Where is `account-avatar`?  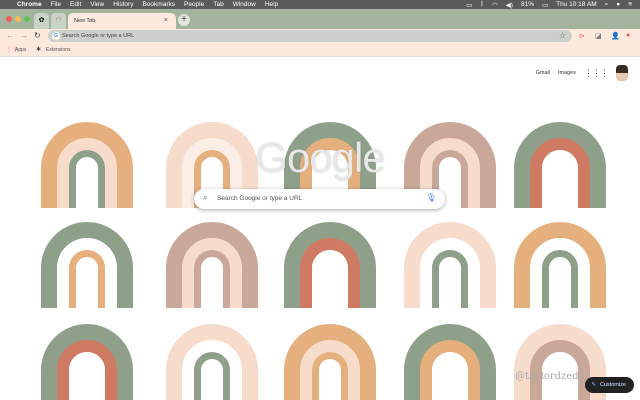 account-avatar is located at coordinates (622, 73).